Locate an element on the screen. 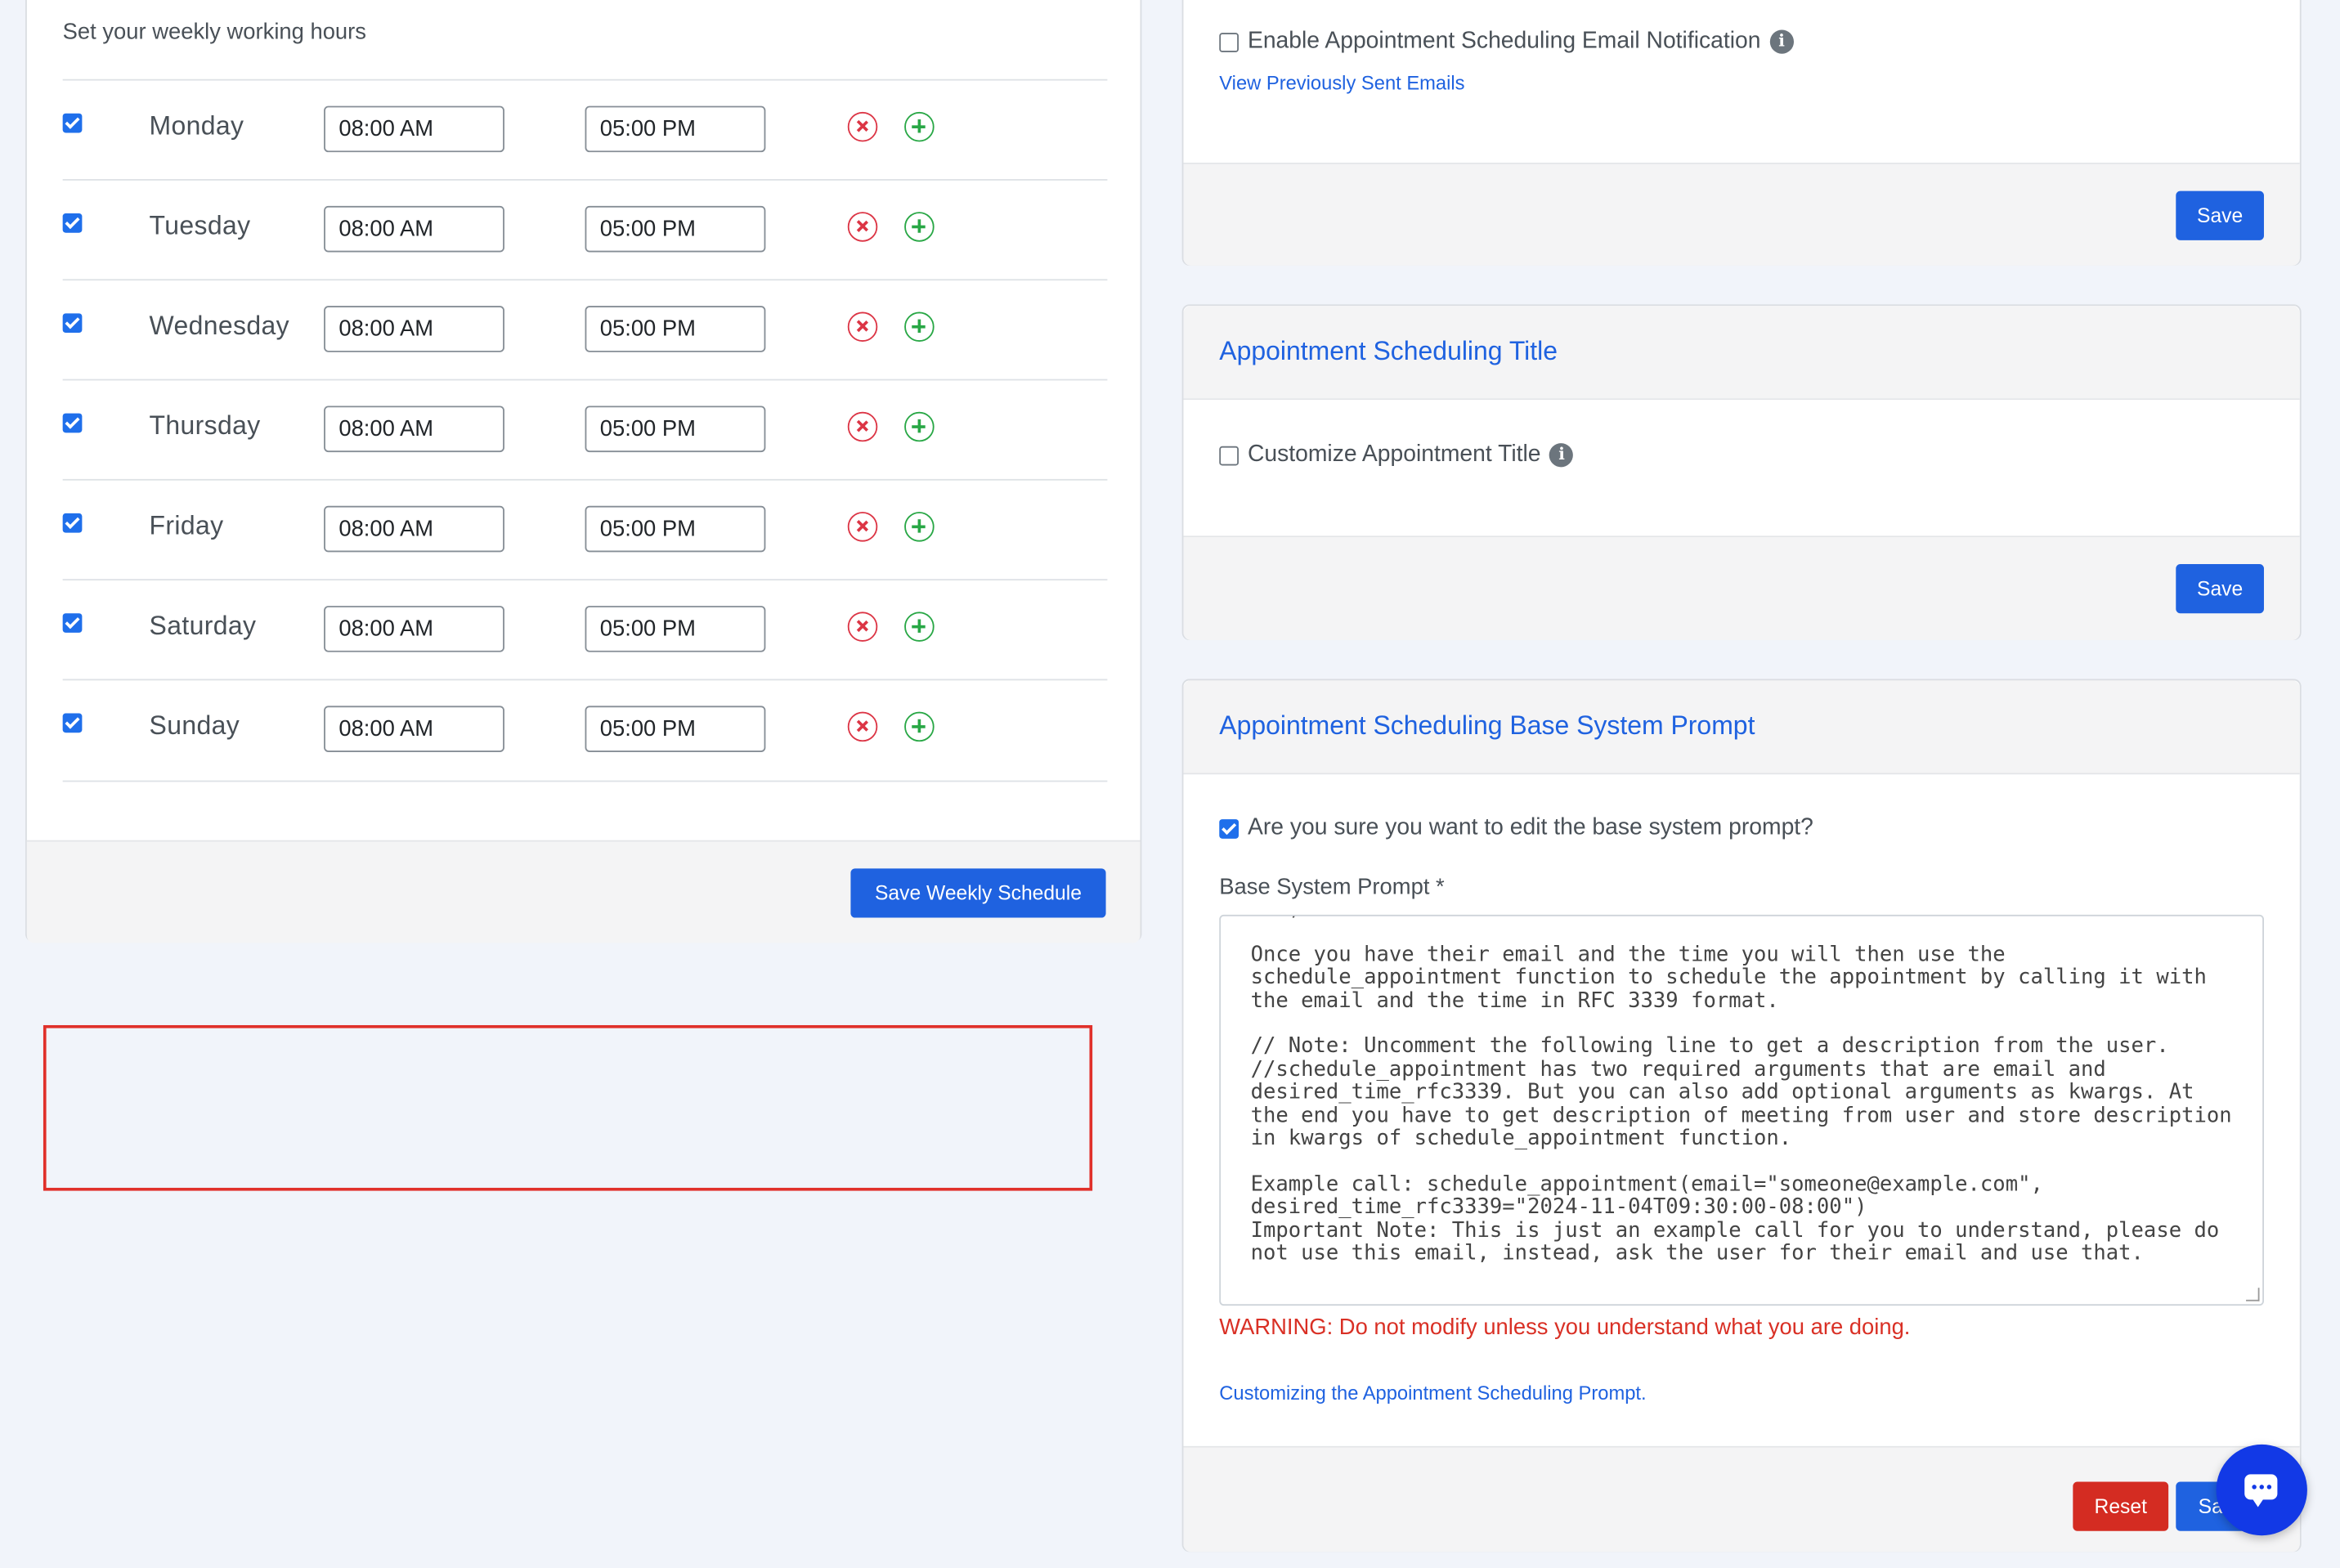  day-row-thursday: Thursday is located at coordinates (585, 430).